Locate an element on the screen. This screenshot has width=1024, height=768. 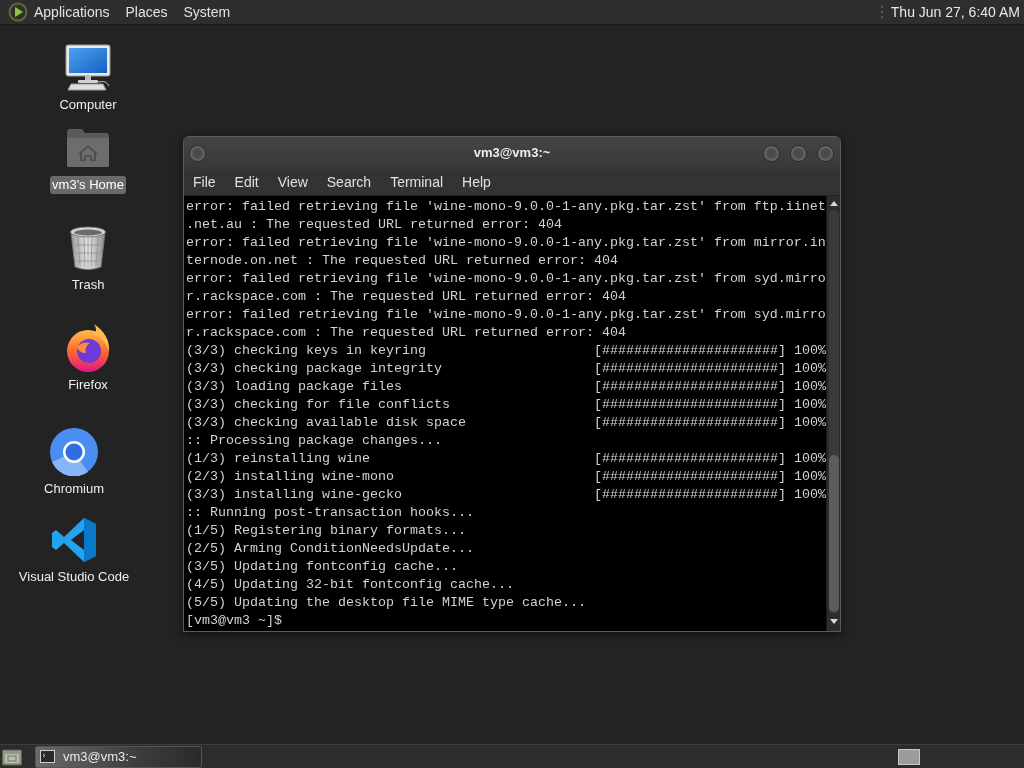
panel-handle-icon is located at coordinates (881, 12).